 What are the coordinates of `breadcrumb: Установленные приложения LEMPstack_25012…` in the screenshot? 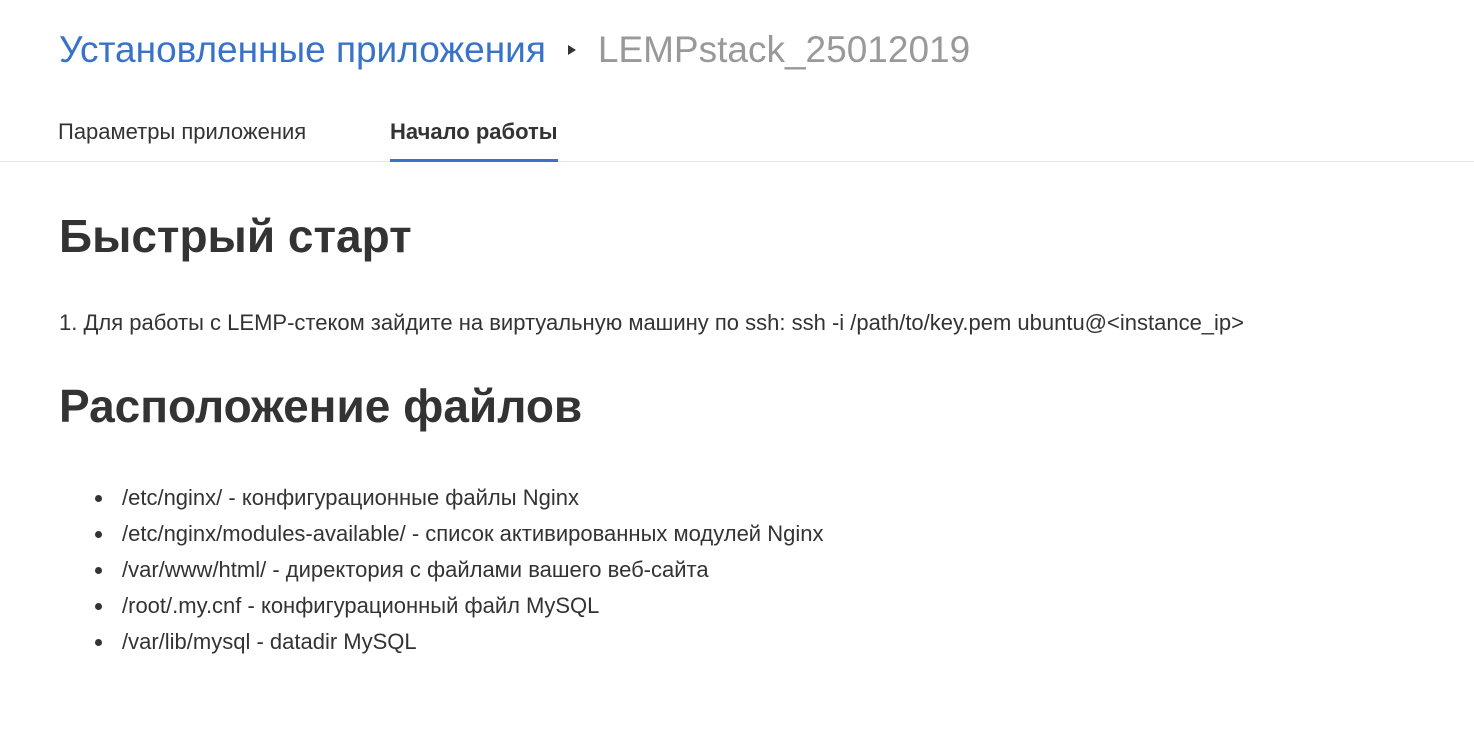 It's located at (514, 50).